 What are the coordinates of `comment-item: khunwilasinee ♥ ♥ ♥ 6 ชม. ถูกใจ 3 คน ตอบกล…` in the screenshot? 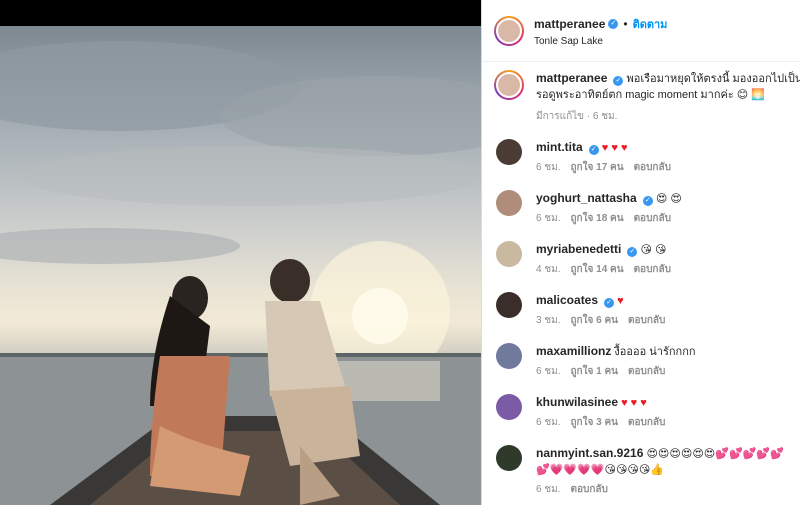 It's located at (641, 412).